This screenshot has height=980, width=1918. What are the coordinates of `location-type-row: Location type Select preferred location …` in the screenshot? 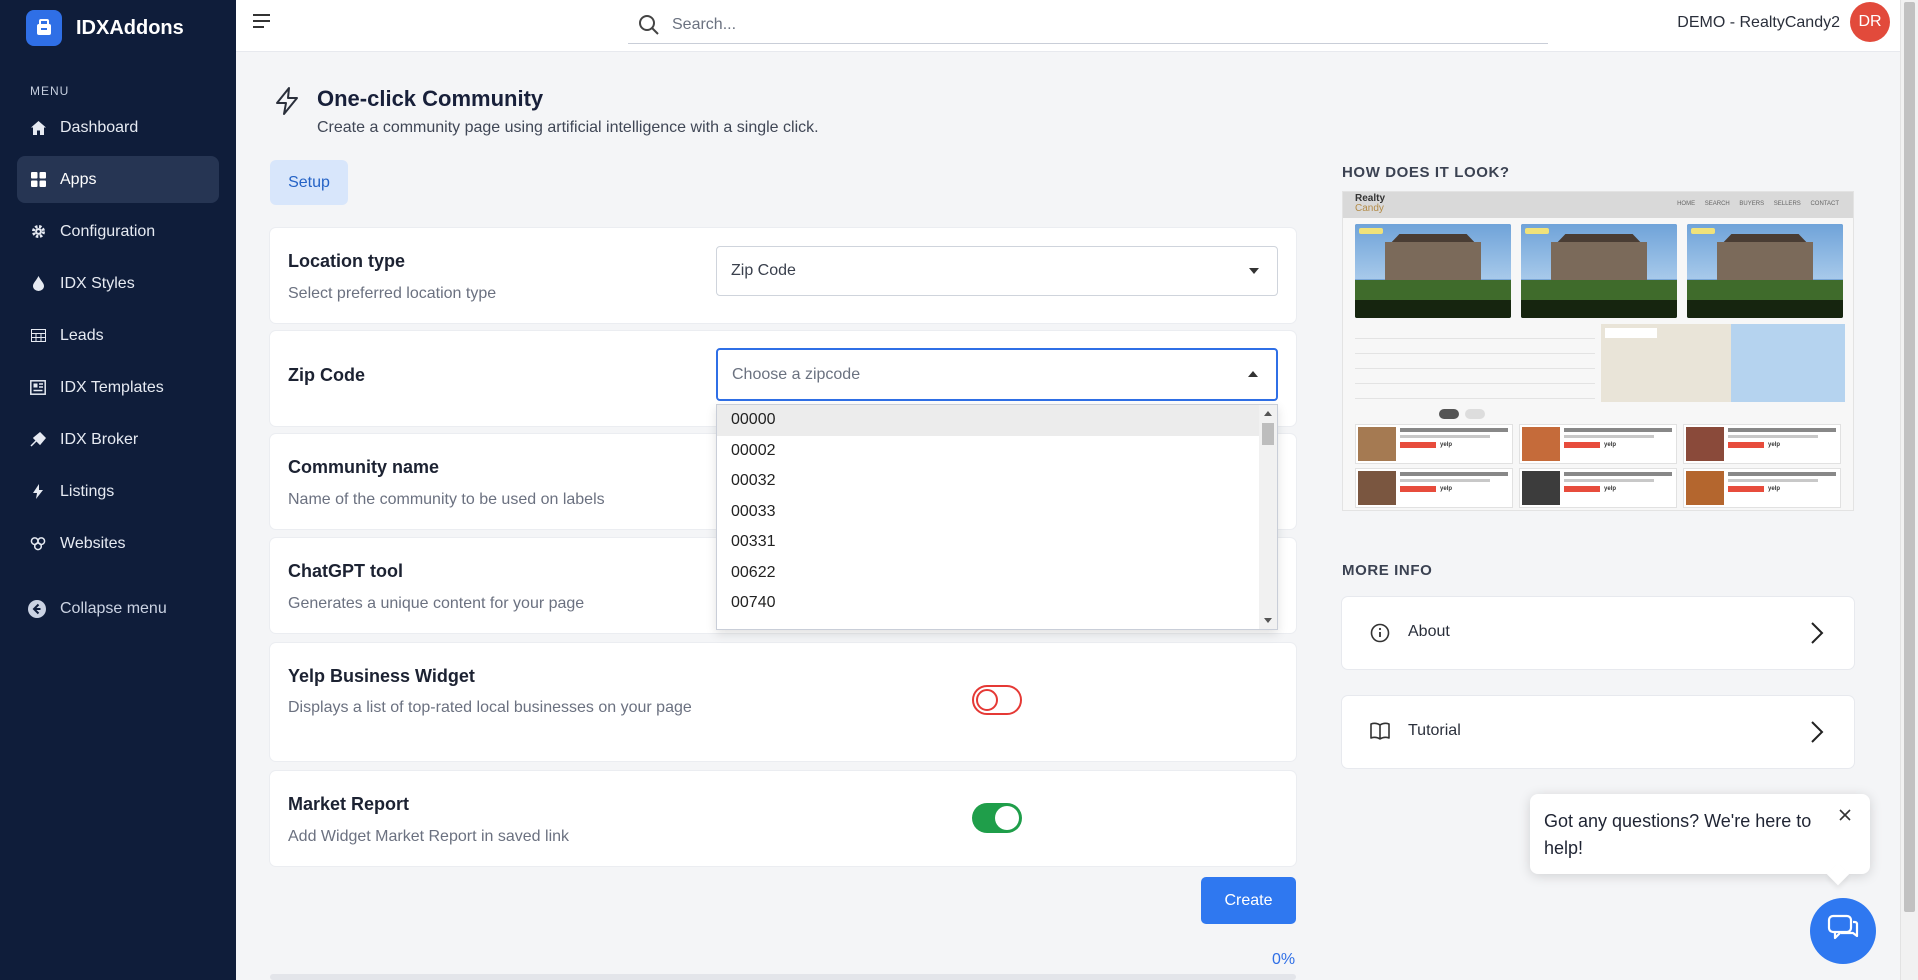 It's located at (783, 275).